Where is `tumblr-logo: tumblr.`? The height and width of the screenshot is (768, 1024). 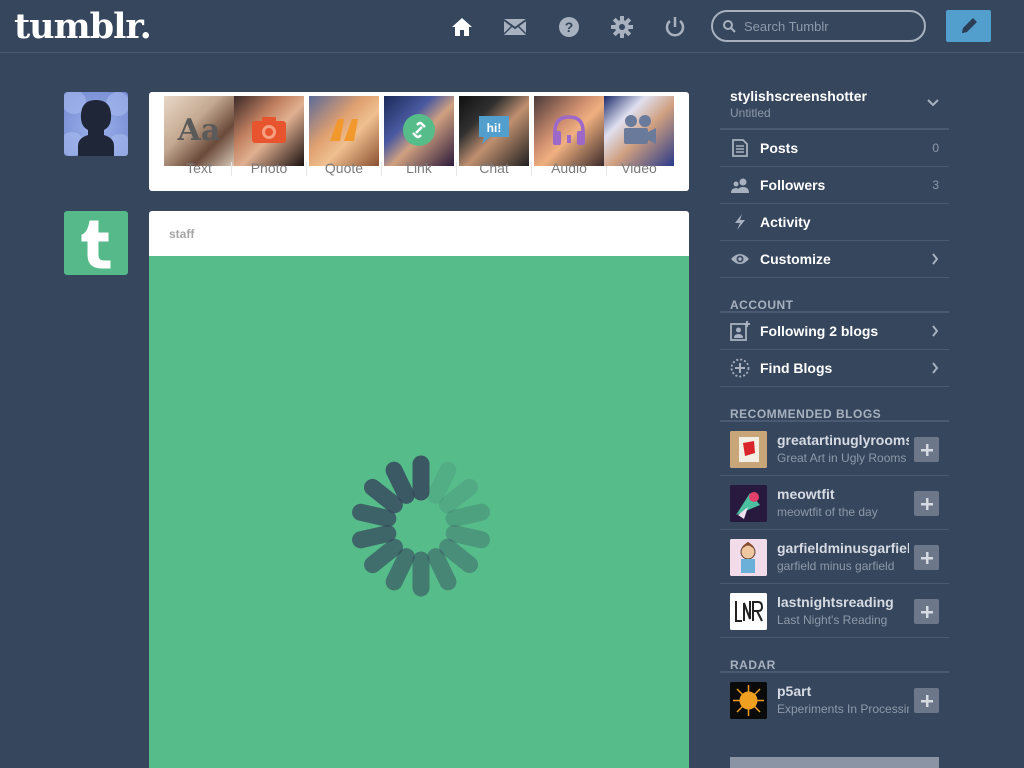 tumblr-logo: tumblr. is located at coordinates (83, 26).